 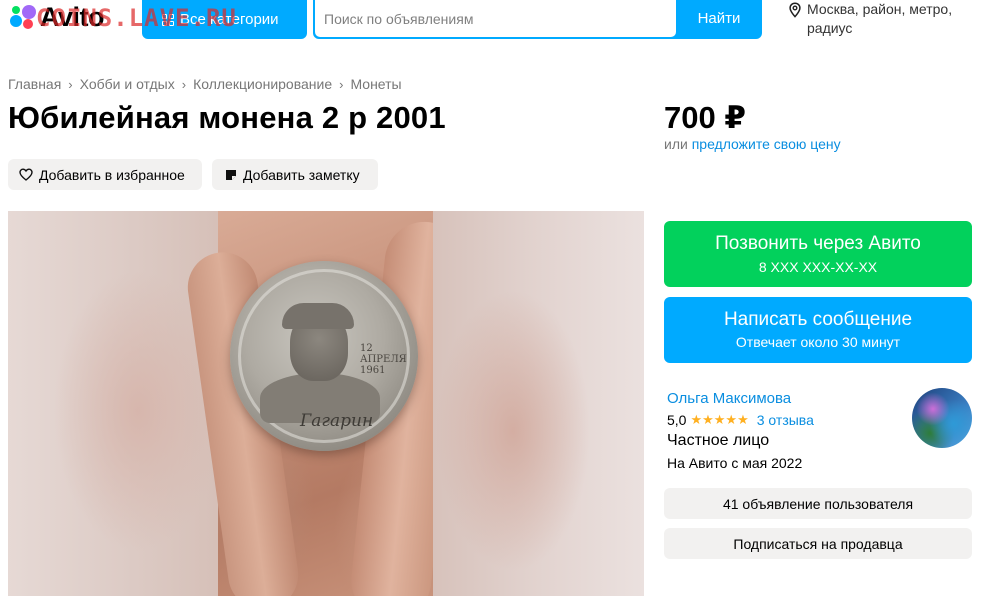 I want to click on categories-grid-icon, so click(x=168, y=19).